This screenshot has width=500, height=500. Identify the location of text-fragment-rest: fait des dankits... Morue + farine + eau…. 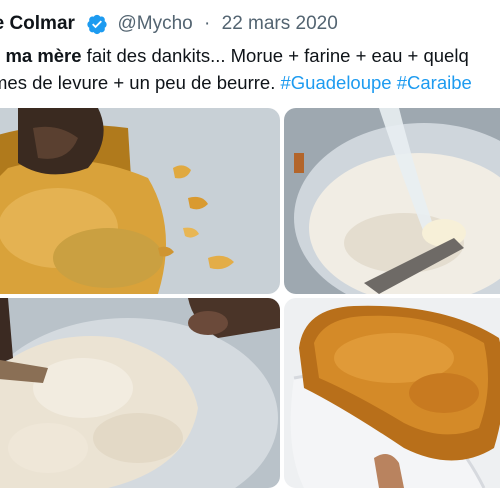
(275, 55).